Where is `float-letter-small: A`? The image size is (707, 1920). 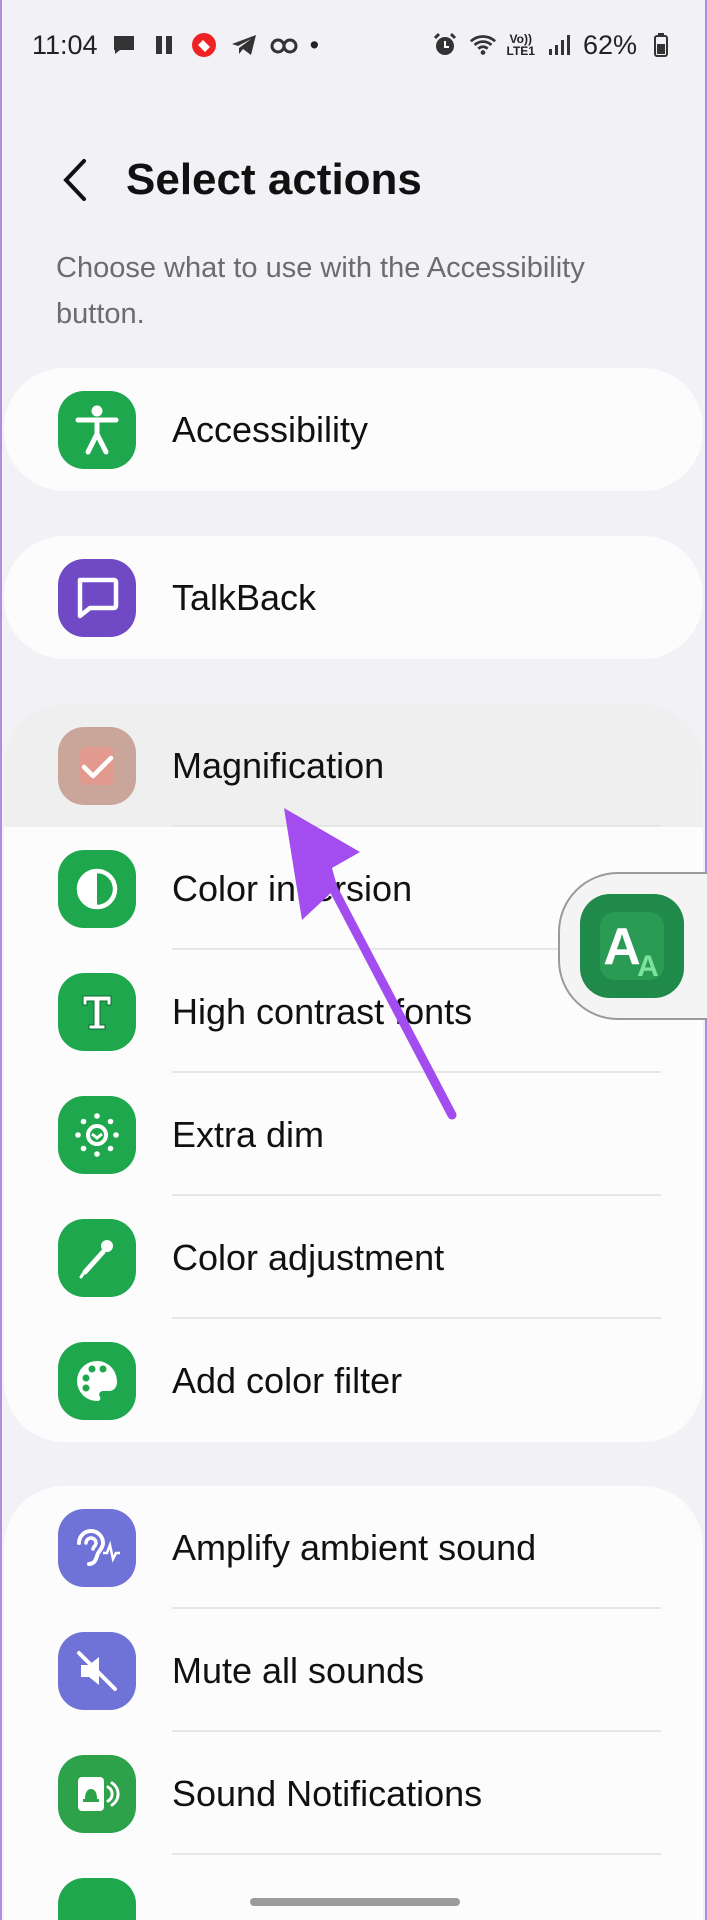 float-letter-small: A is located at coordinates (648, 966).